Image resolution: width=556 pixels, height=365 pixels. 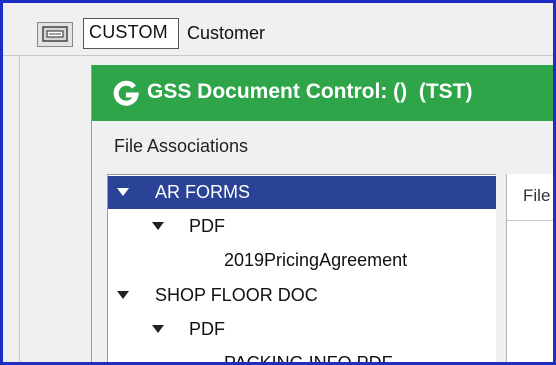 What do you see at coordinates (55, 34) in the screenshot?
I see `form-icon` at bounding box center [55, 34].